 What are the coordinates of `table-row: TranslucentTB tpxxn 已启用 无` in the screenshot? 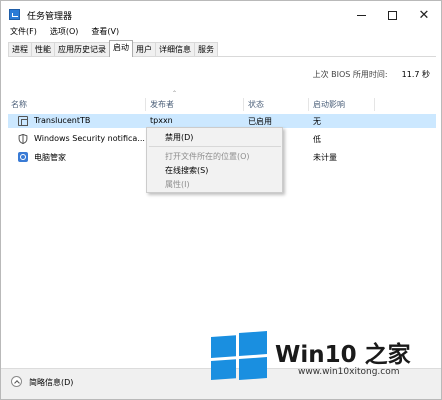 It's located at (222, 121).